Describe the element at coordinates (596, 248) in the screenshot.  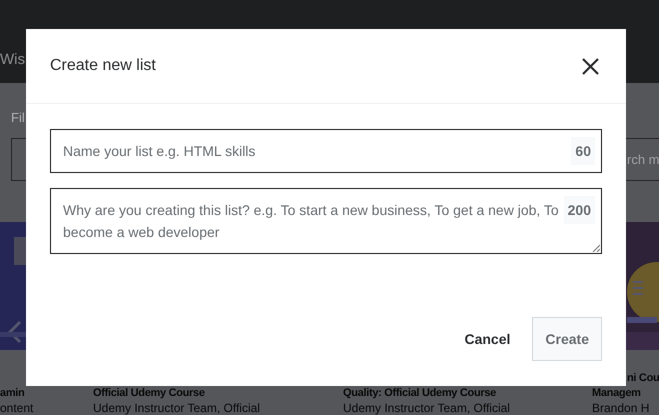
I see `resize-handle-icon` at that location.